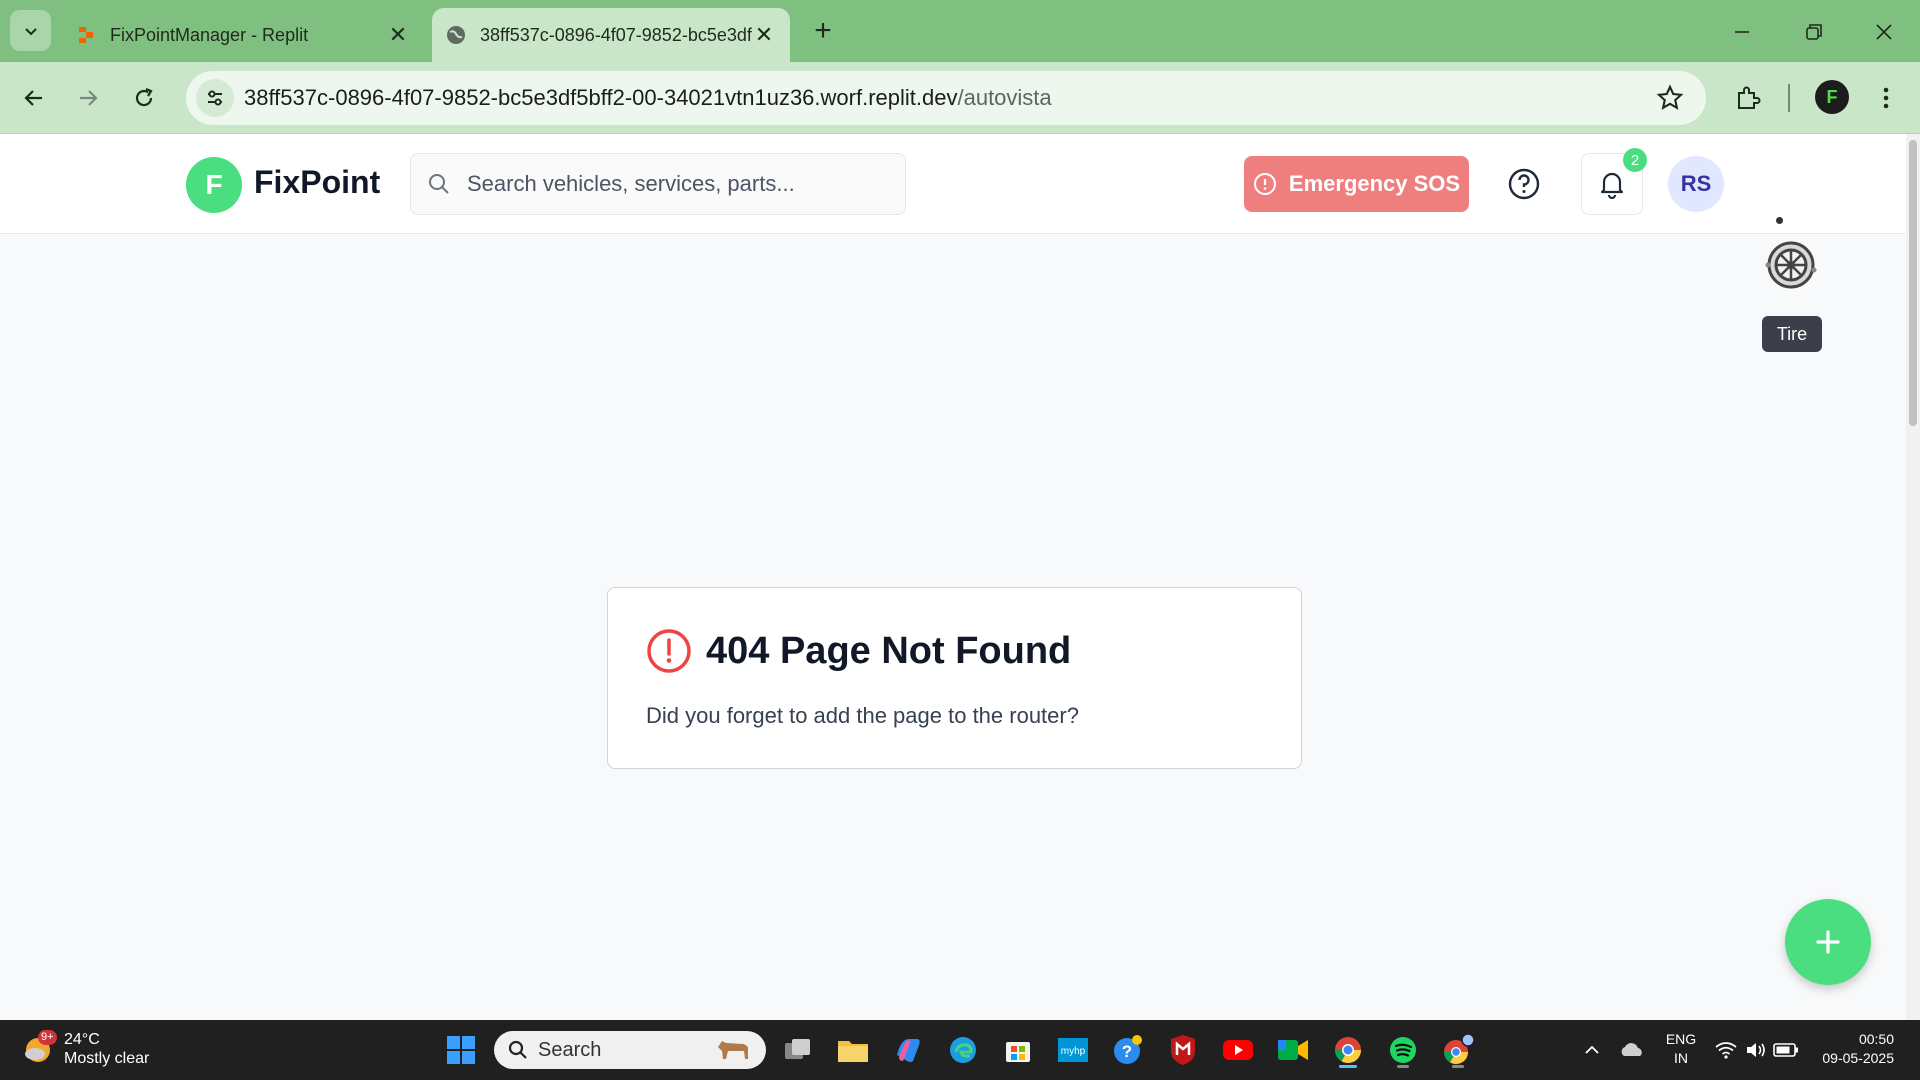 The height and width of the screenshot is (1080, 1920). I want to click on store-icon, so click(1018, 1050).